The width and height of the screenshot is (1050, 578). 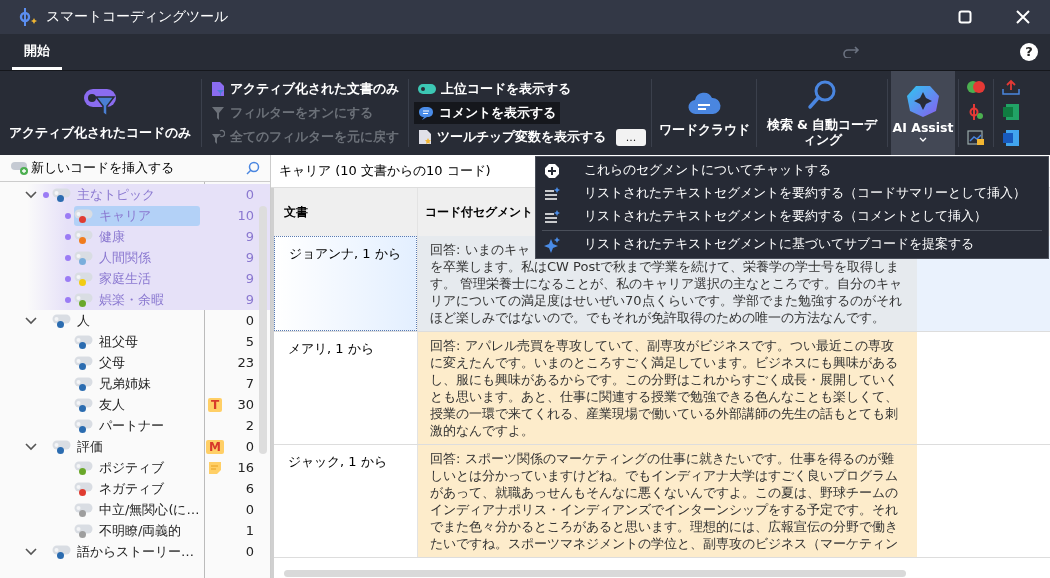 I want to click on document-cell: メアリ, 1 から, so click(x=345, y=388).